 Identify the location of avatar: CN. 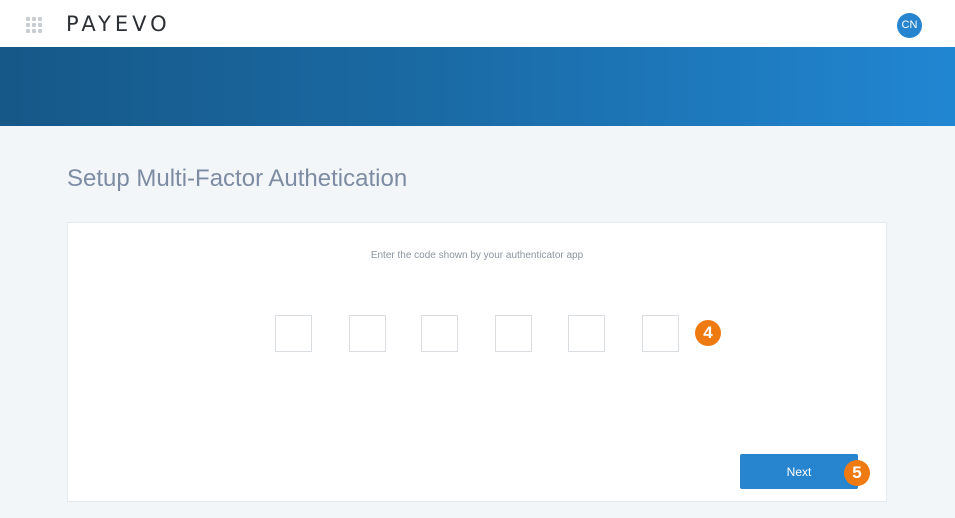
(909, 25).